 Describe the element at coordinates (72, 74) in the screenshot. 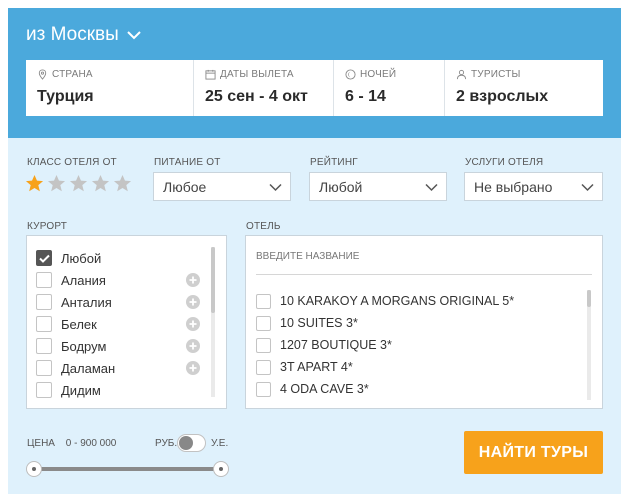

I see `country-label: Страна` at that location.